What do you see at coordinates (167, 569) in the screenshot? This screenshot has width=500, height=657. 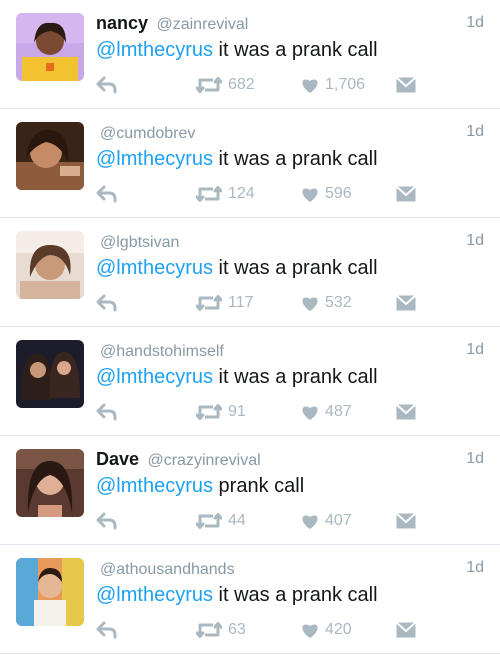 I see `user-handle: @athousandhands` at bounding box center [167, 569].